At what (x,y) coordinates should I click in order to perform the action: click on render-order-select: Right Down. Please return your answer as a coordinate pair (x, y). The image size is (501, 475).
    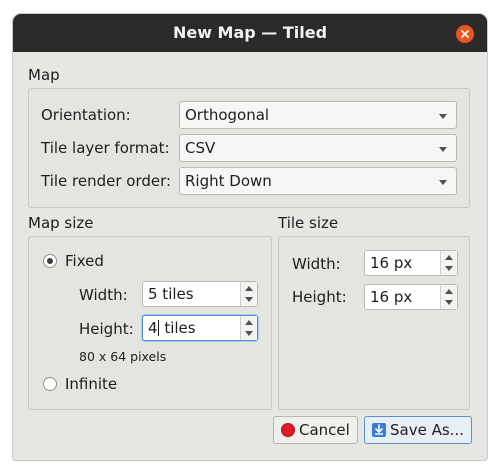
    Looking at the image, I should click on (318, 181).